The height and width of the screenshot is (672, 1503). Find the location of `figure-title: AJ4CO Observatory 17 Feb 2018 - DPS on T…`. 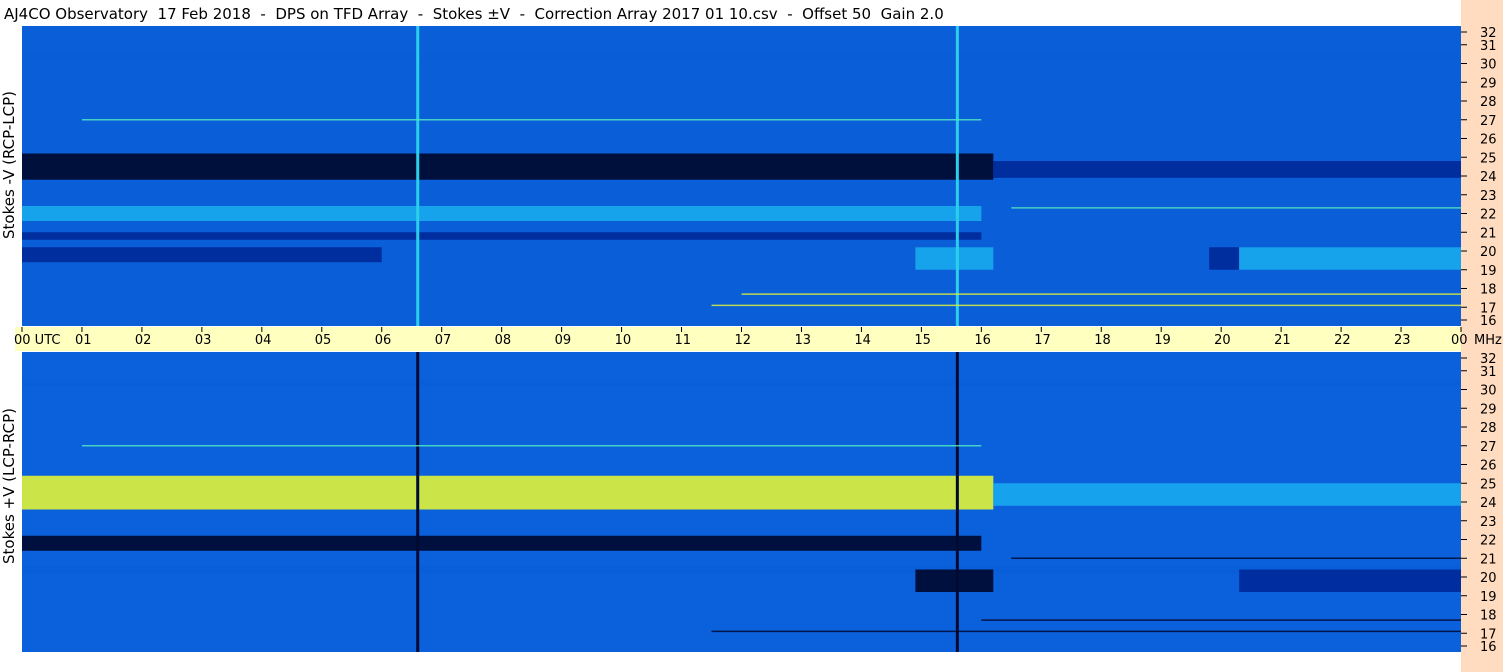

figure-title: AJ4CO Observatory 17 Feb 2018 - DPS on T… is located at coordinates (474, 14).